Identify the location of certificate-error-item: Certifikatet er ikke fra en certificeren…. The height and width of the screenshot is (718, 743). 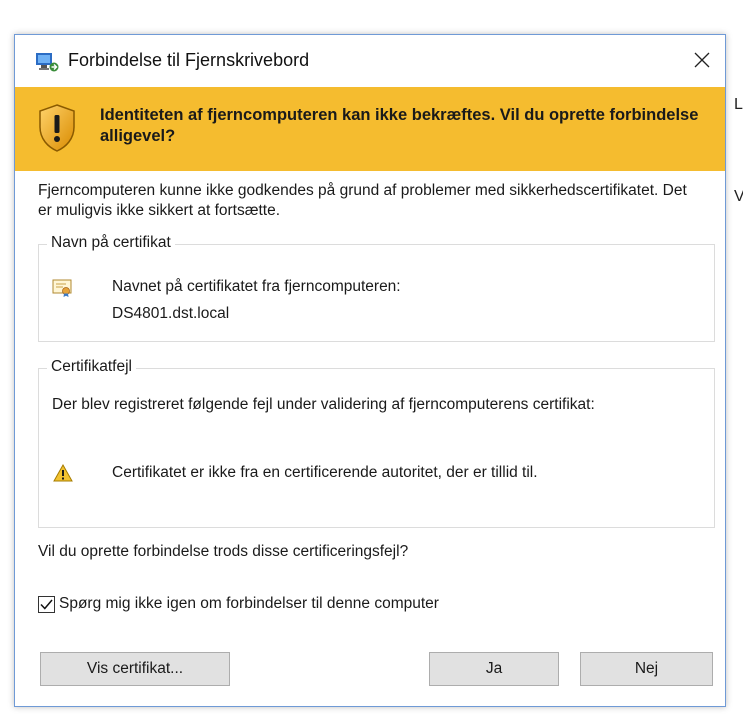
(325, 472).